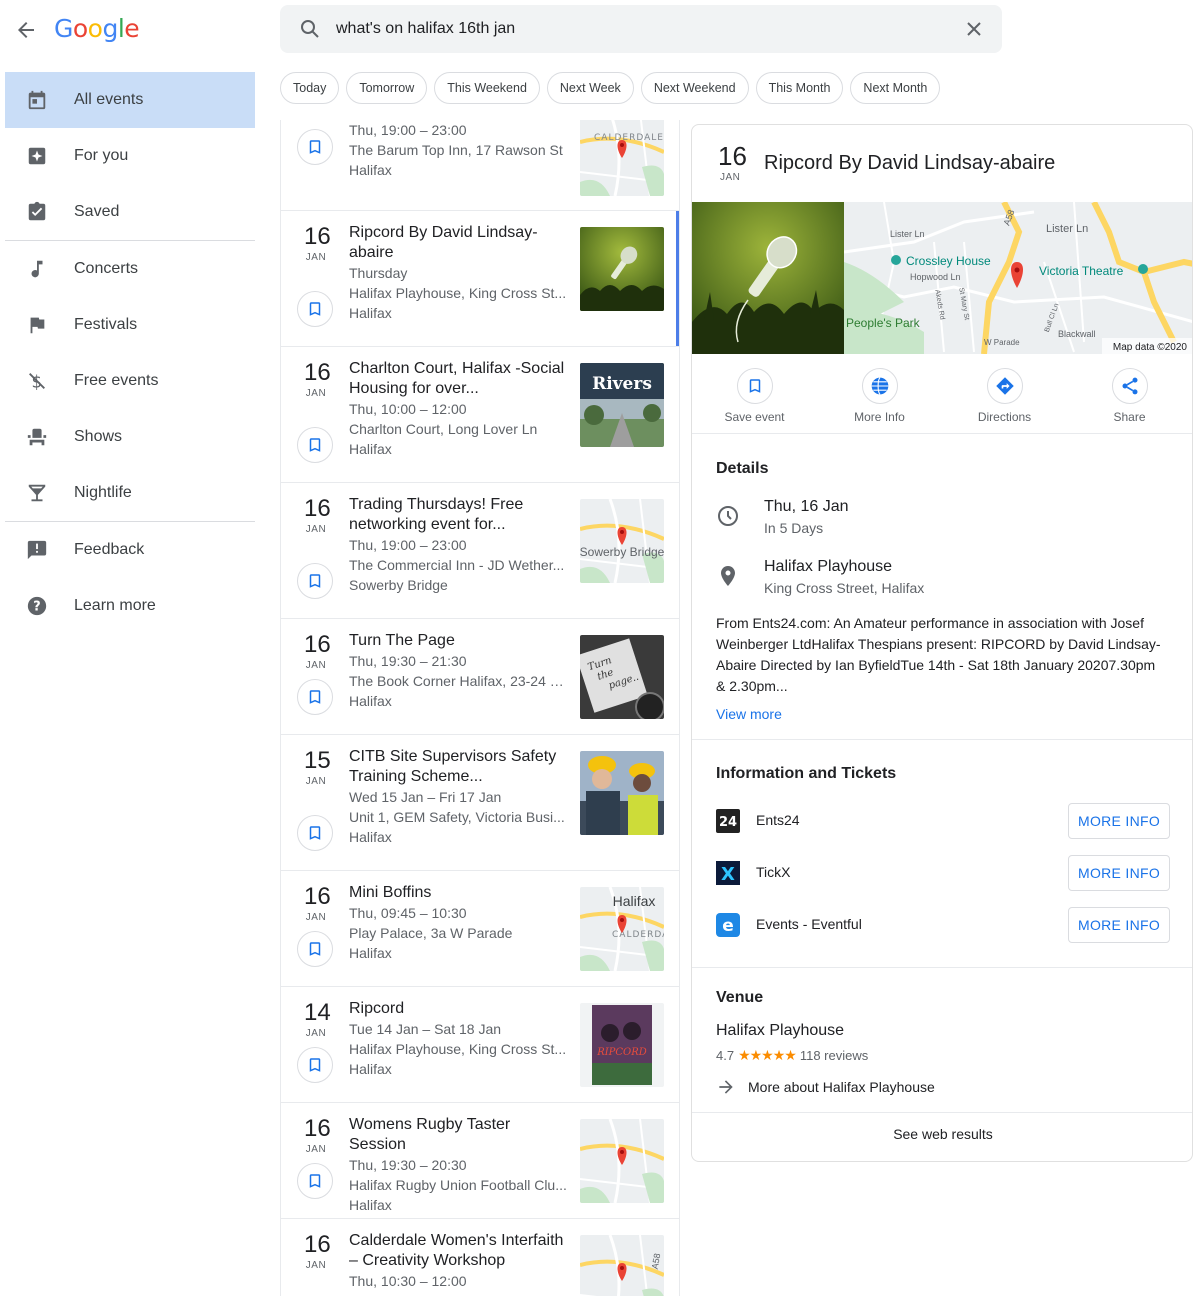 This screenshot has width=1199, height=1296. I want to click on svg-text: X, so click(728, 874).